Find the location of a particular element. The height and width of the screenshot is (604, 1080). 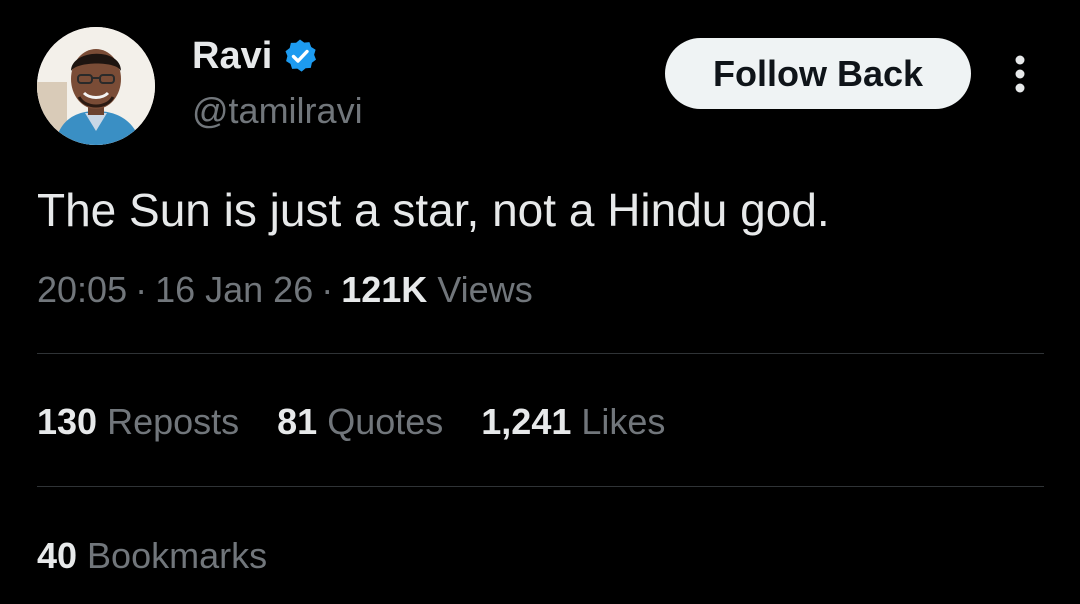

author-name-row: Ravi is located at coordinates (255, 56).